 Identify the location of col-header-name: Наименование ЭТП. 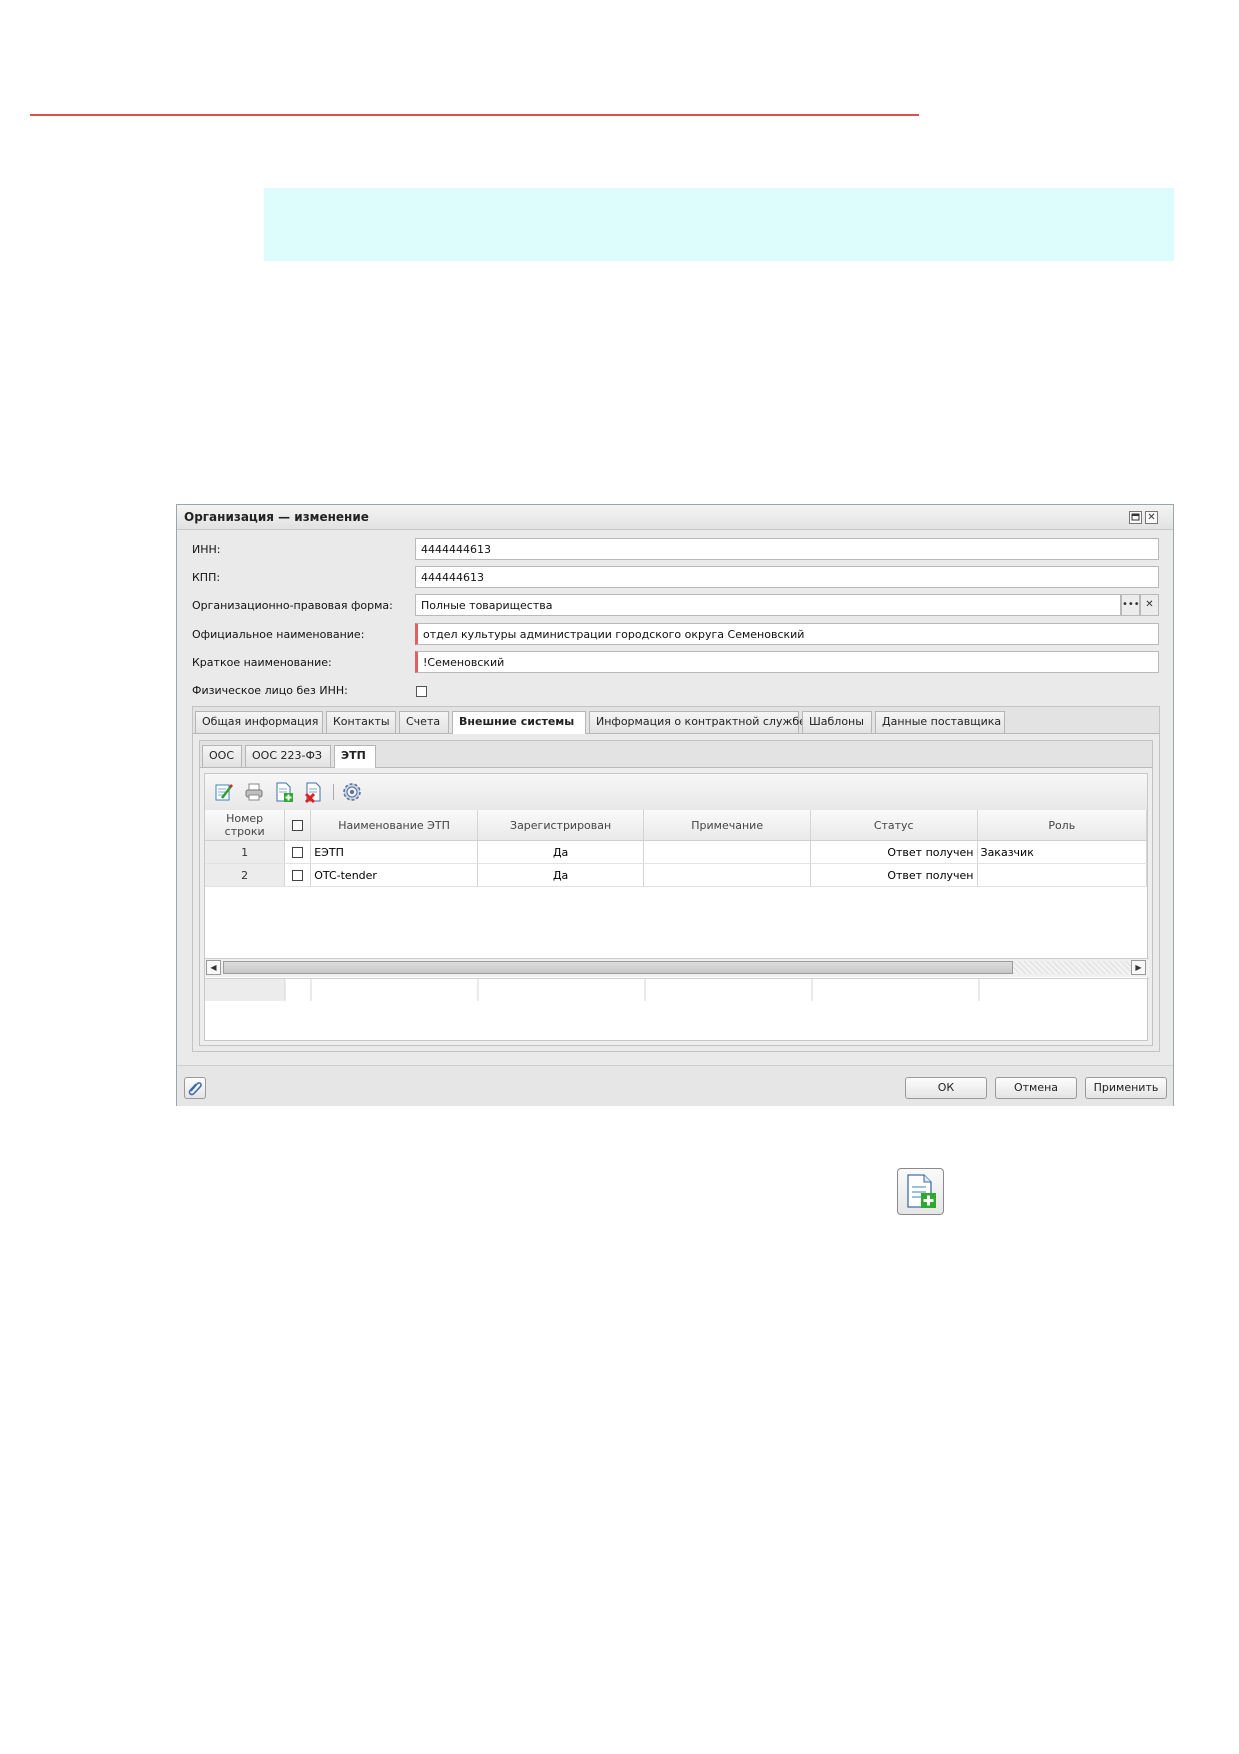
(394, 825).